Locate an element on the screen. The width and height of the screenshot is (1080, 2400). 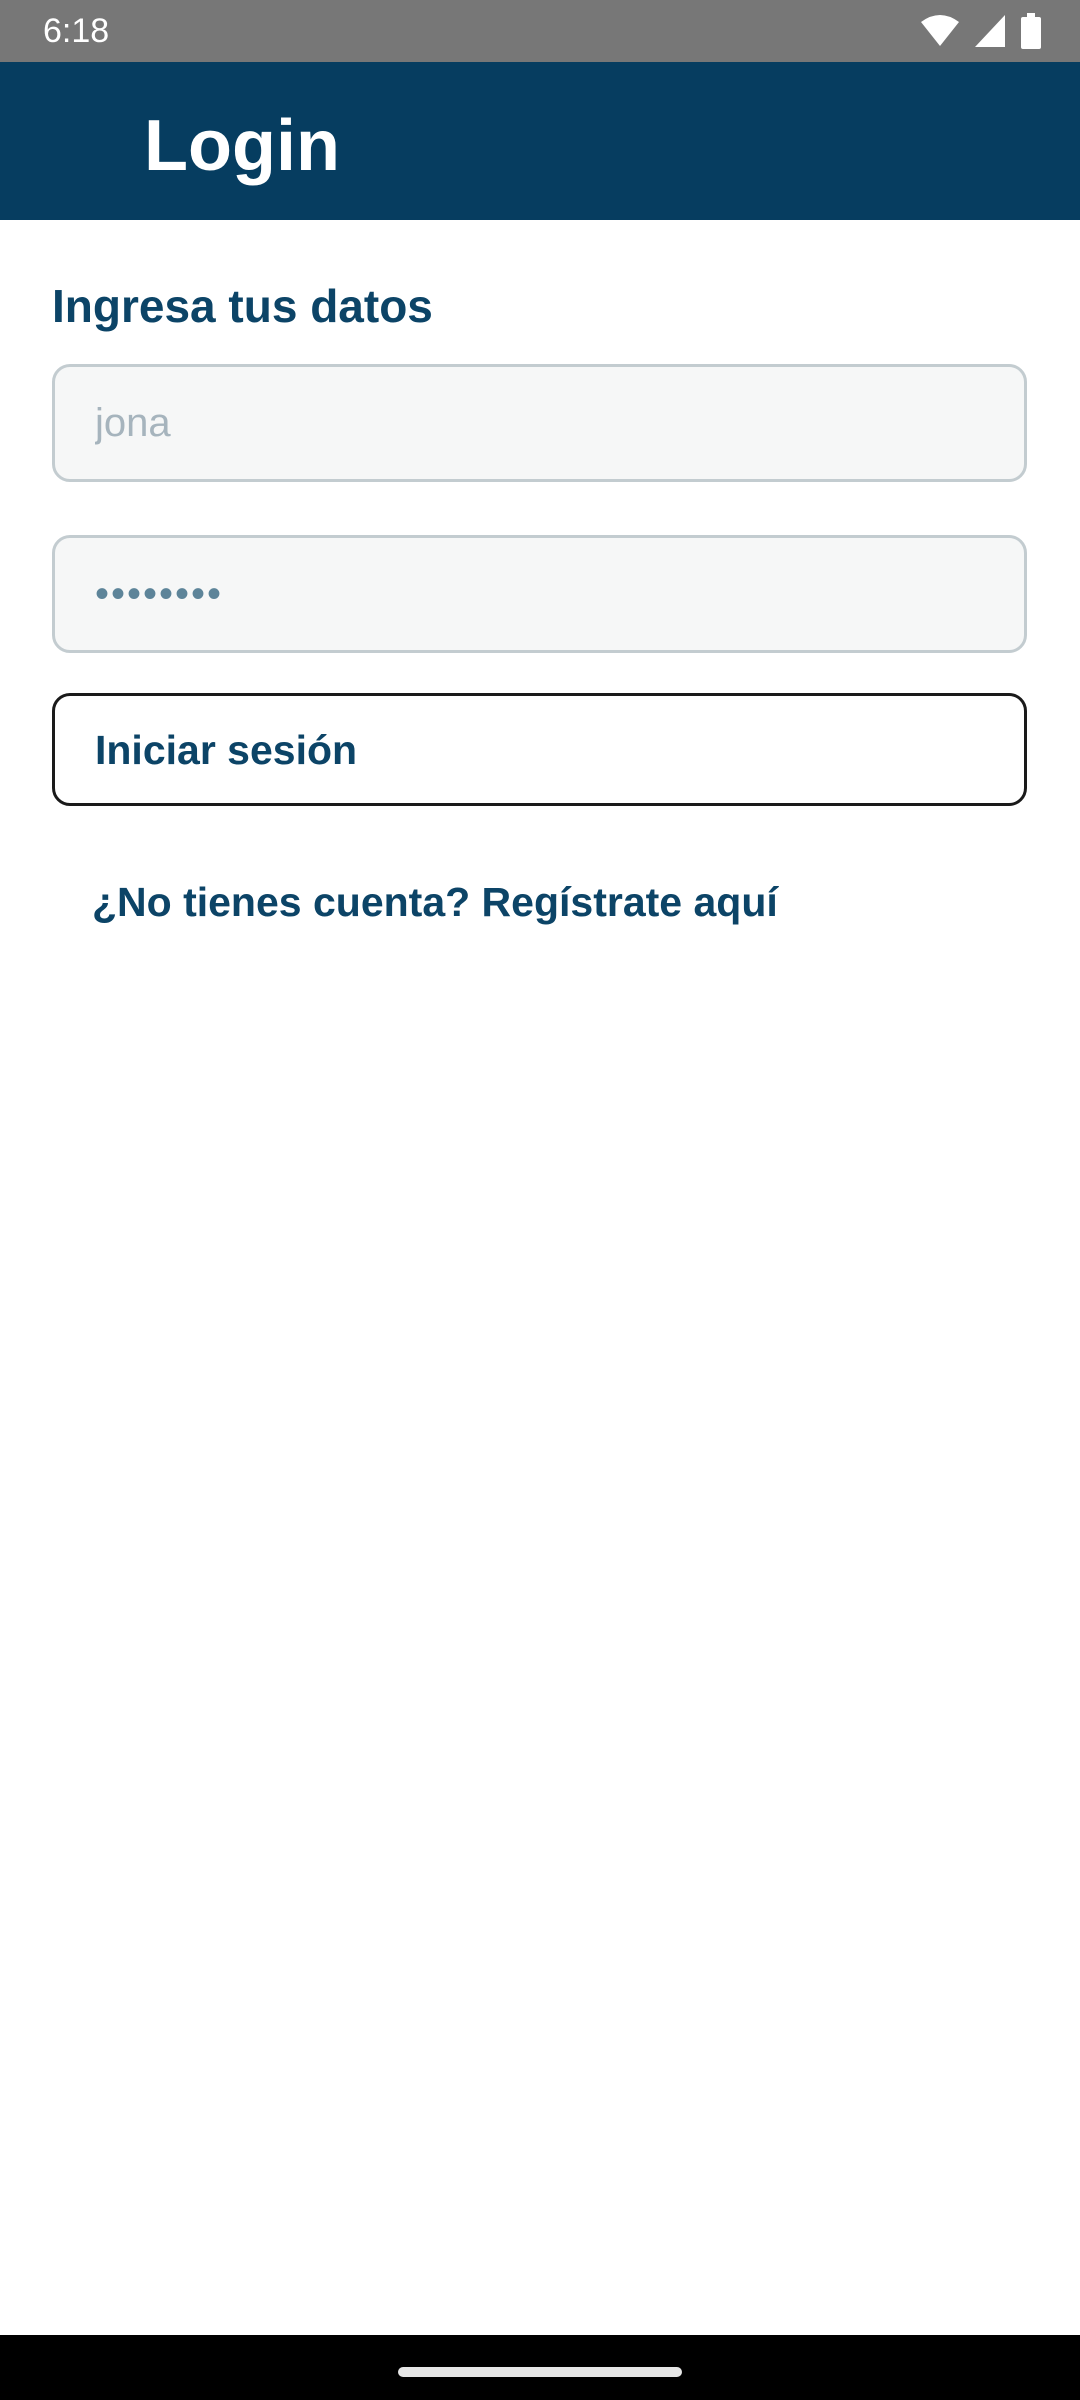
login-button: Iniciar sesión is located at coordinates (539, 749).